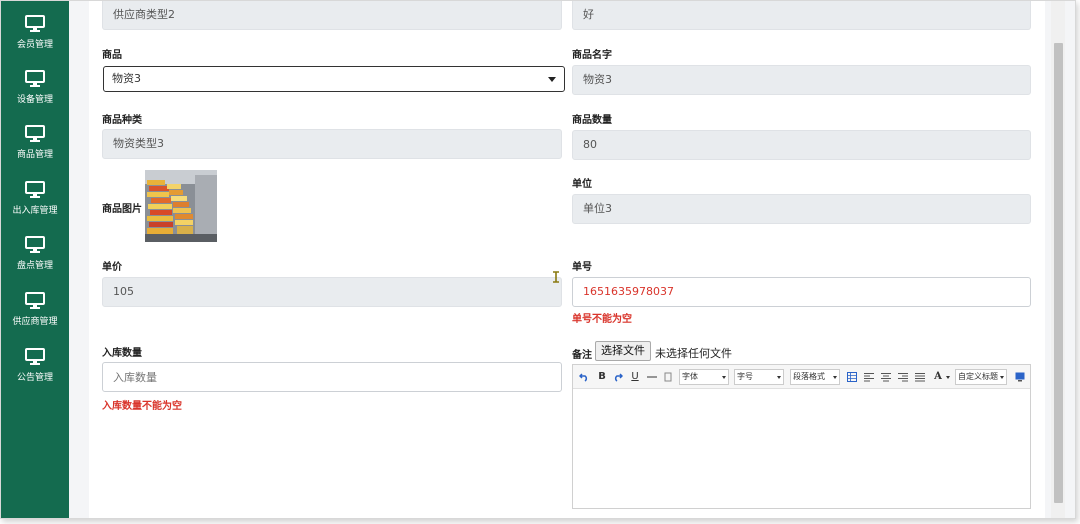 This screenshot has width=1080, height=524. What do you see at coordinates (852, 377) in the screenshot?
I see `table-icon` at bounding box center [852, 377].